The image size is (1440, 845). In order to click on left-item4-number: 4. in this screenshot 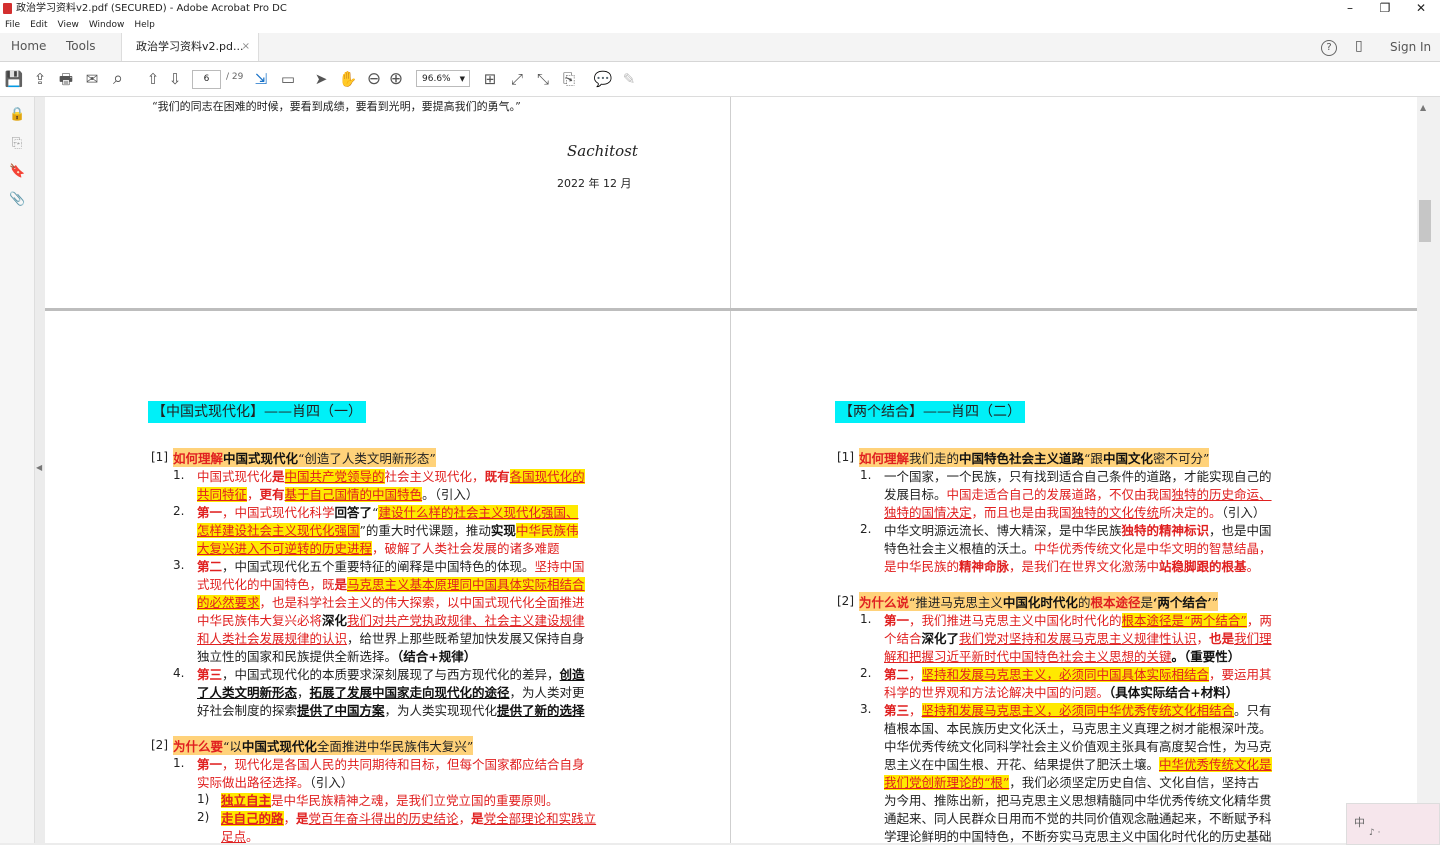, I will do `click(179, 673)`.